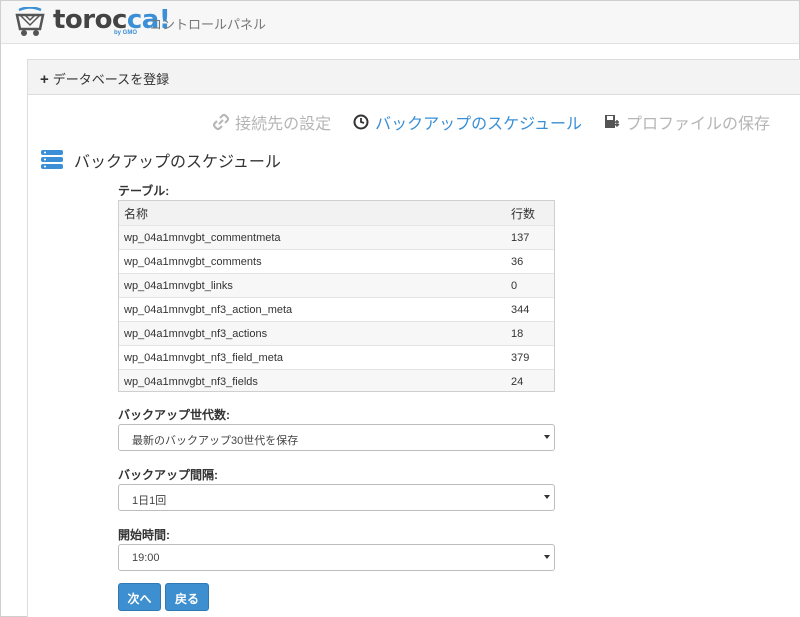  Describe the element at coordinates (336, 358) in the screenshot. I see `table-row: wp_04a1mnvgbt_nf3_field_meta 379` at that location.